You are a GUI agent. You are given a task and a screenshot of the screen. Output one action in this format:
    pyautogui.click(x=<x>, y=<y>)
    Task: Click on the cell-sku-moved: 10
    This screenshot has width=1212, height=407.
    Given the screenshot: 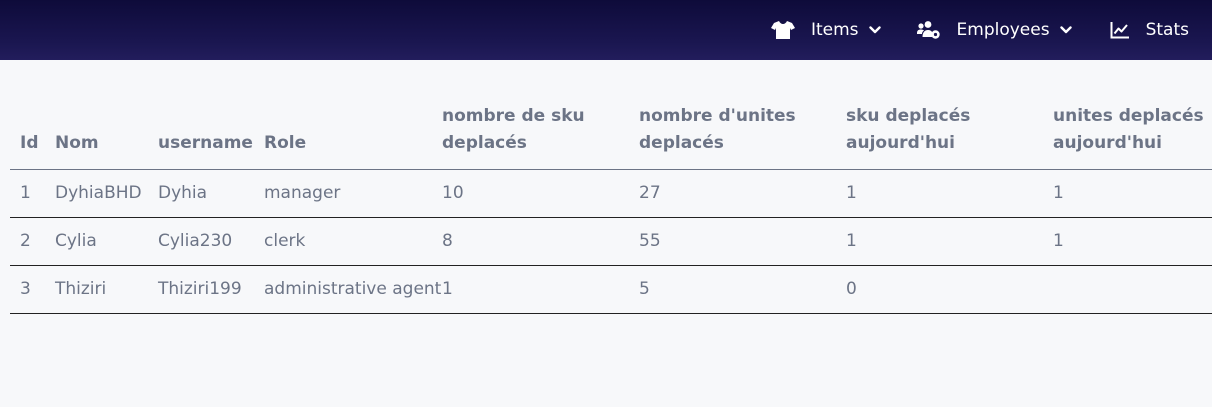 What is the action you would take?
    pyautogui.click(x=540, y=193)
    